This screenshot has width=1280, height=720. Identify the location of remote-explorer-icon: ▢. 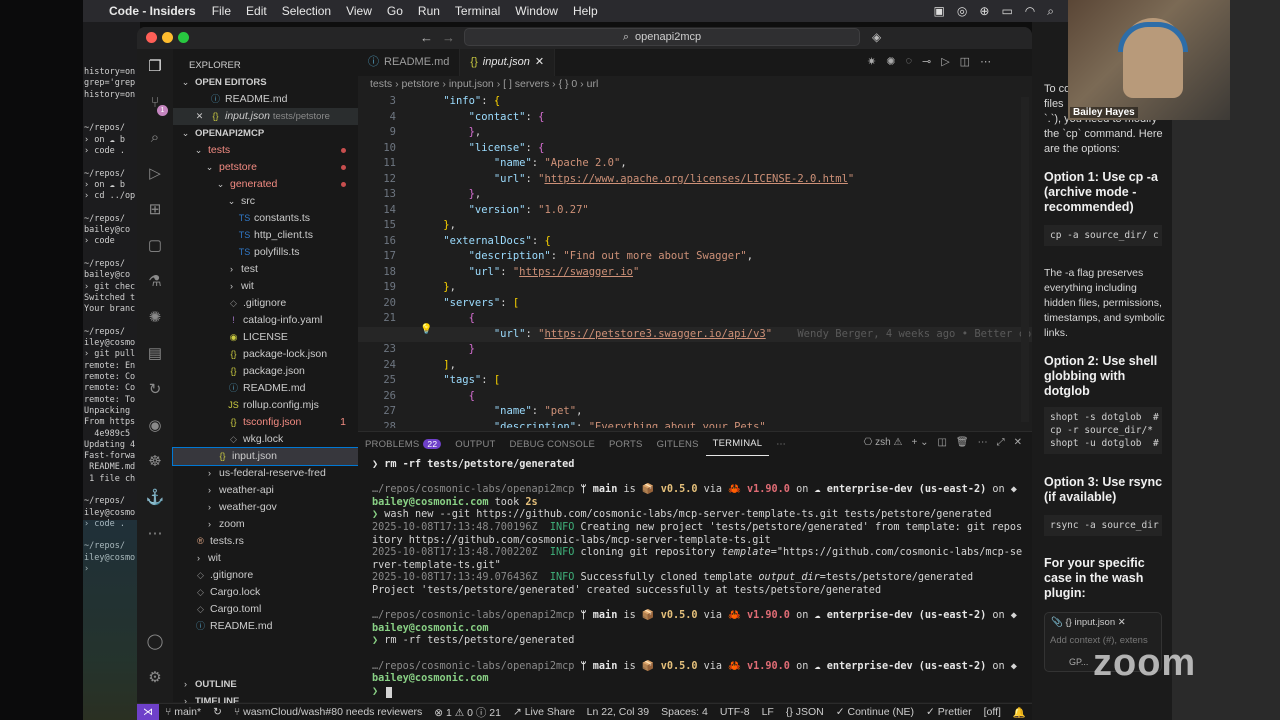
(155, 246).